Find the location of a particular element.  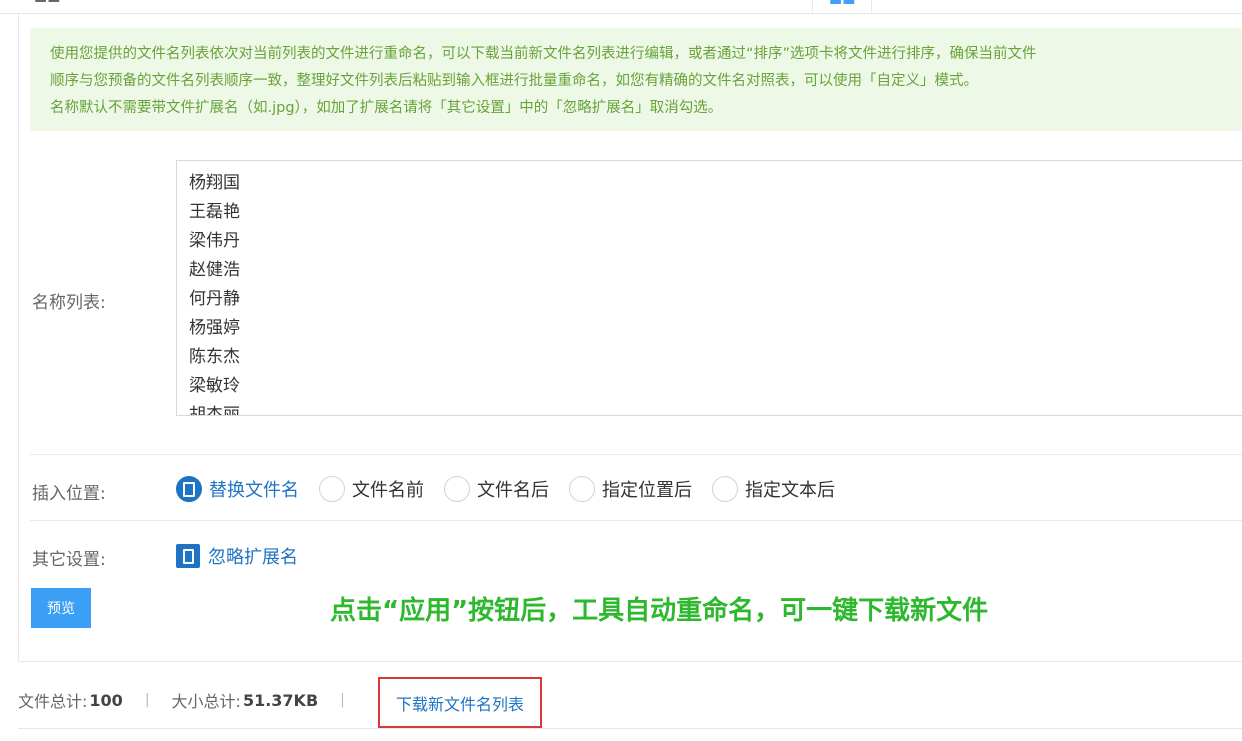

radio-before-filename: 文件名前 is located at coordinates (371, 489).